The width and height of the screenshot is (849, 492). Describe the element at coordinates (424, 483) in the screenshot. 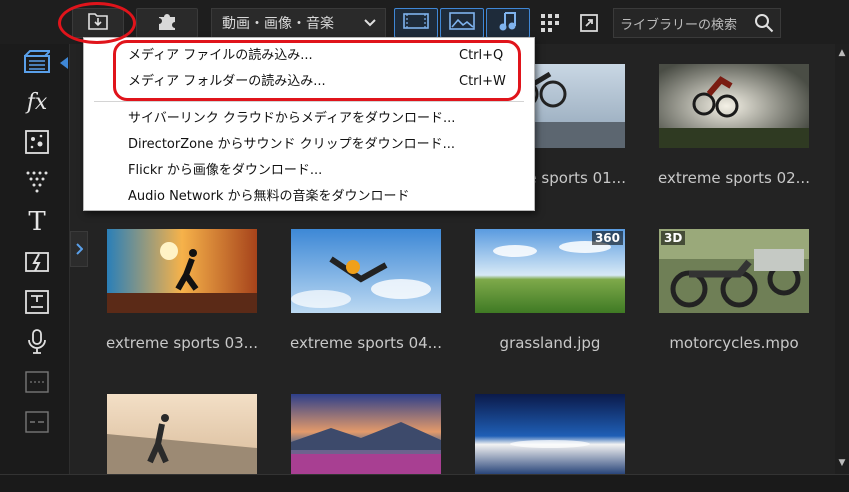

I see `status-bar` at that location.